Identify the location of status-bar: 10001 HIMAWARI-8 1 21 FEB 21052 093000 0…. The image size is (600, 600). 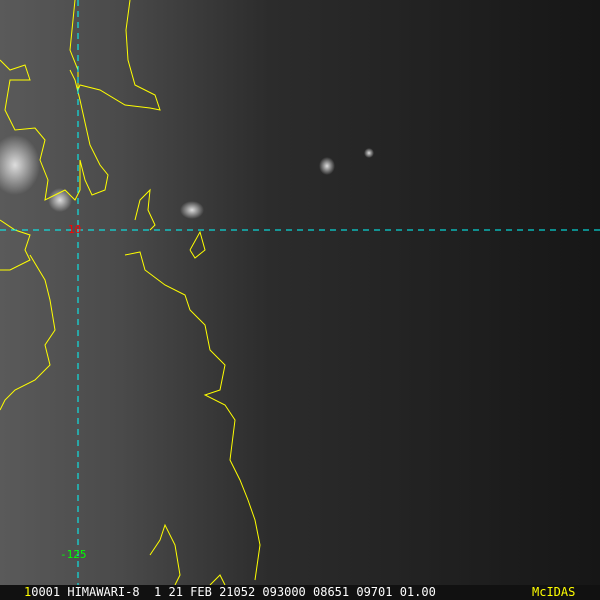
(300, 592).